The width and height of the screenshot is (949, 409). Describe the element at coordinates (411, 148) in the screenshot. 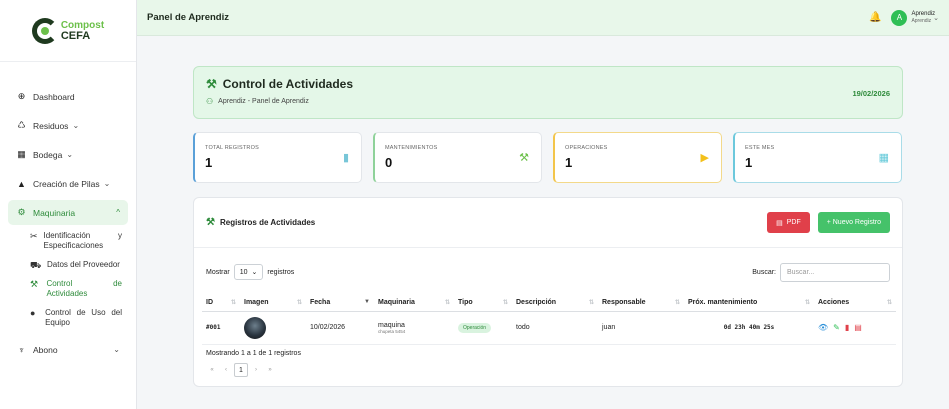

I see `stat-label: MANTENIMIENTOS` at that location.